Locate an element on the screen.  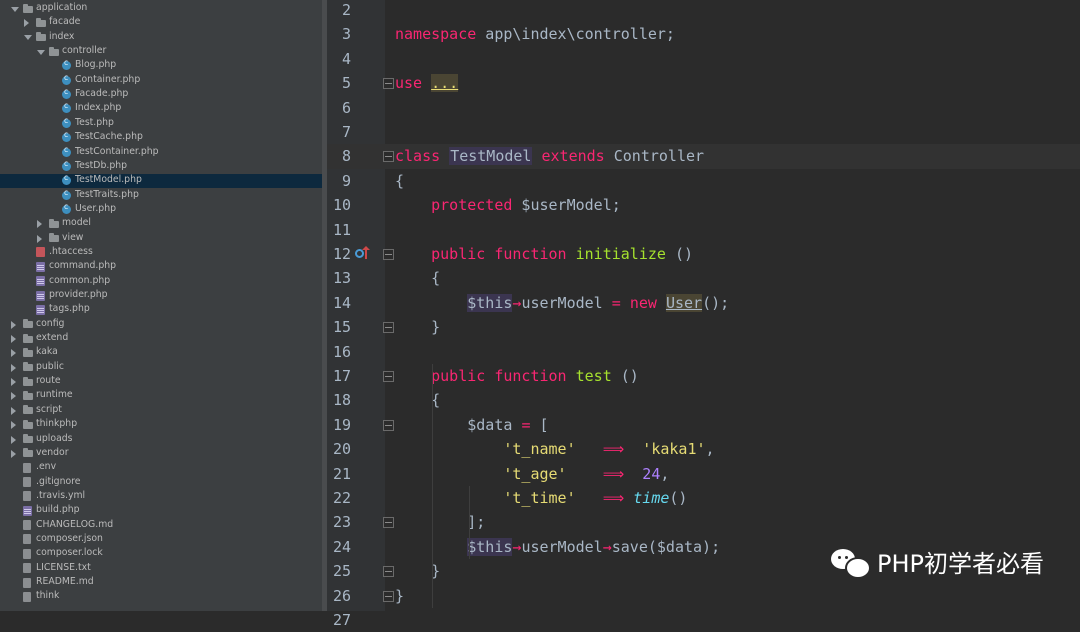
tree-file: composer.lock is located at coordinates (161, 554).